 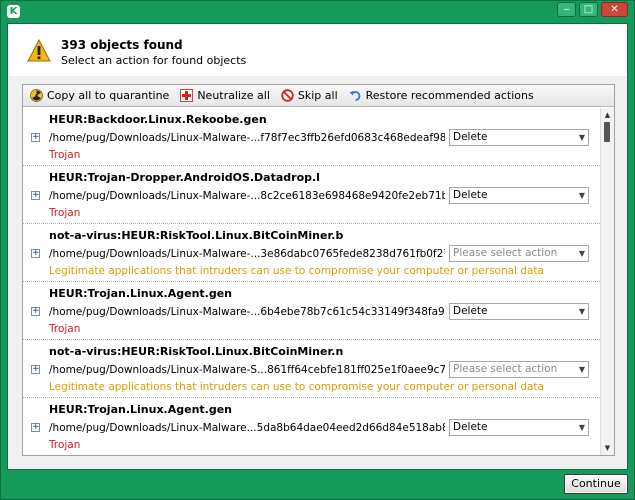 What do you see at coordinates (607, 115) in the screenshot?
I see `scroll-up-icon: ▲` at bounding box center [607, 115].